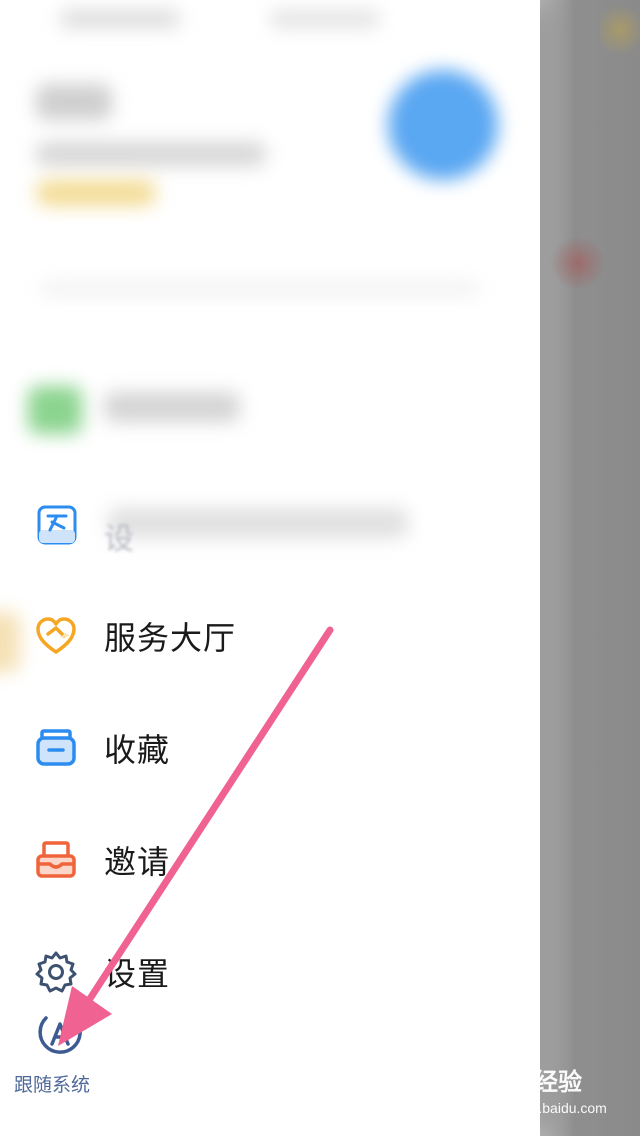 Image resolution: width=640 pixels, height=1136 pixels. Describe the element at coordinates (56, 635) in the screenshot. I see `heart-service-icon` at that location.